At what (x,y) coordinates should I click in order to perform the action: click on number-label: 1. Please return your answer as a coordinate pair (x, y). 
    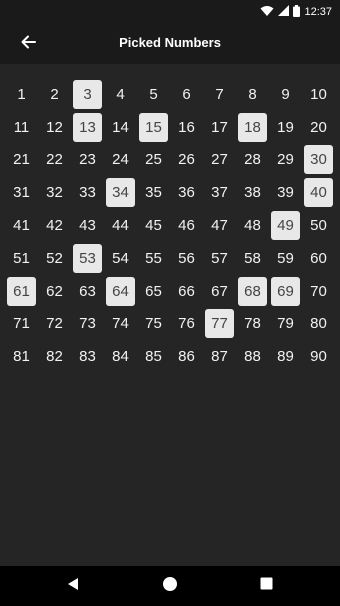
    Looking at the image, I should click on (21, 94).